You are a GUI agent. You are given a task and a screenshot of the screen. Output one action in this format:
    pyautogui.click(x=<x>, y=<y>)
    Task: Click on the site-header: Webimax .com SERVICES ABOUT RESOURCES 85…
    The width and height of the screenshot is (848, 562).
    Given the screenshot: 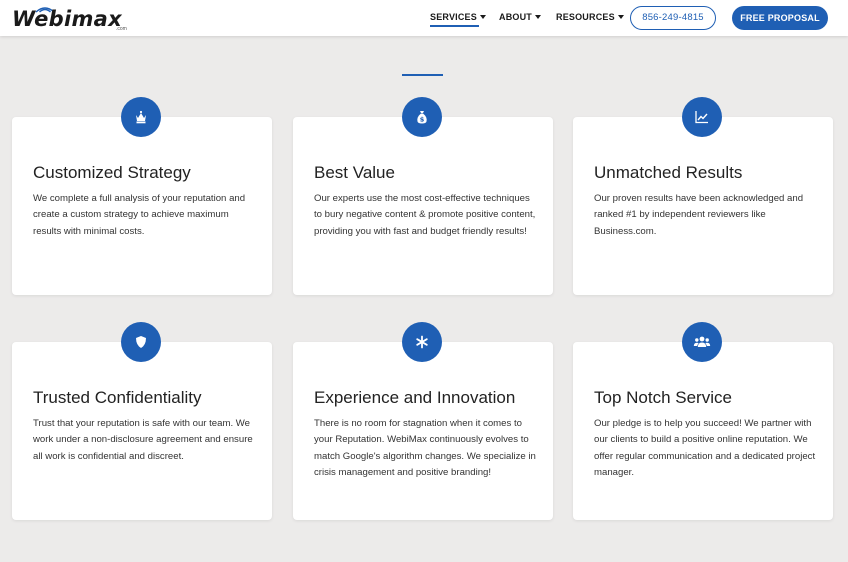 What is the action you would take?
    pyautogui.click(x=424, y=18)
    